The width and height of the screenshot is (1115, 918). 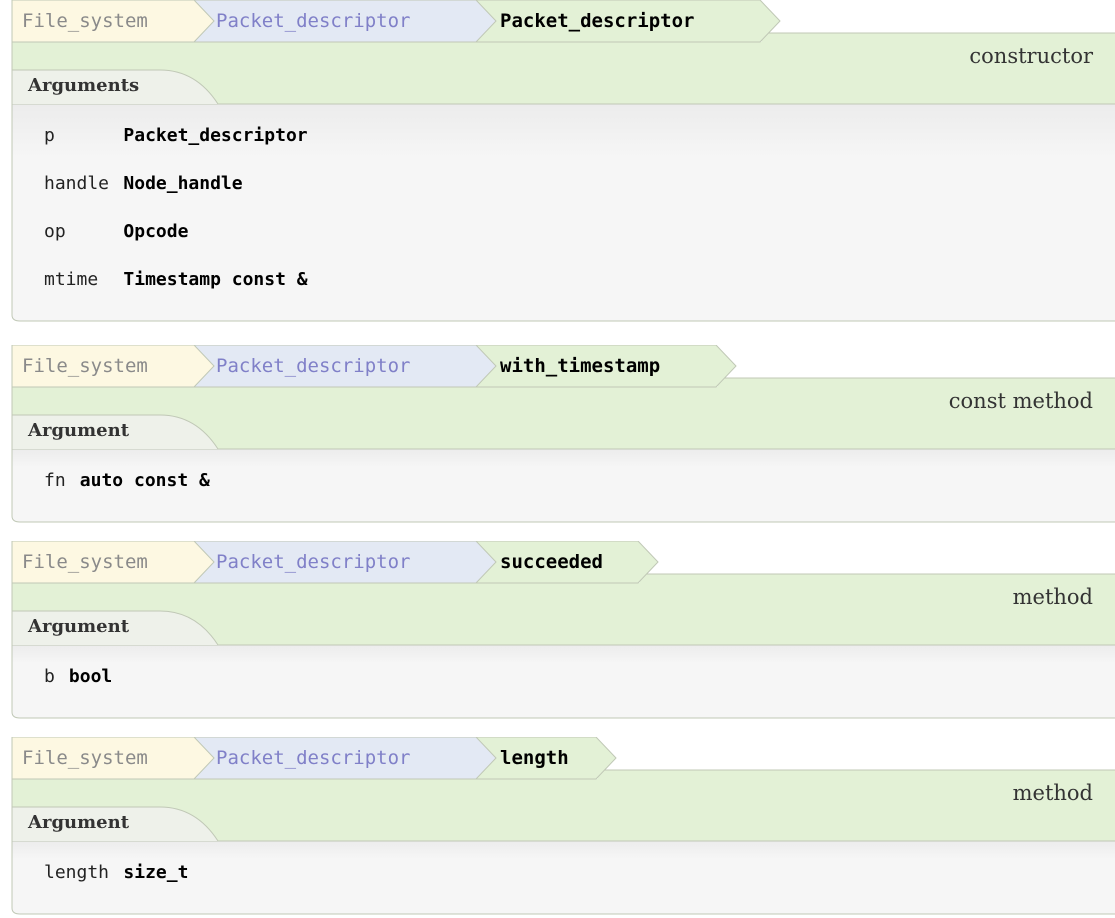 What do you see at coordinates (145, 481) in the screenshot?
I see `argument-type: auto const &` at bounding box center [145, 481].